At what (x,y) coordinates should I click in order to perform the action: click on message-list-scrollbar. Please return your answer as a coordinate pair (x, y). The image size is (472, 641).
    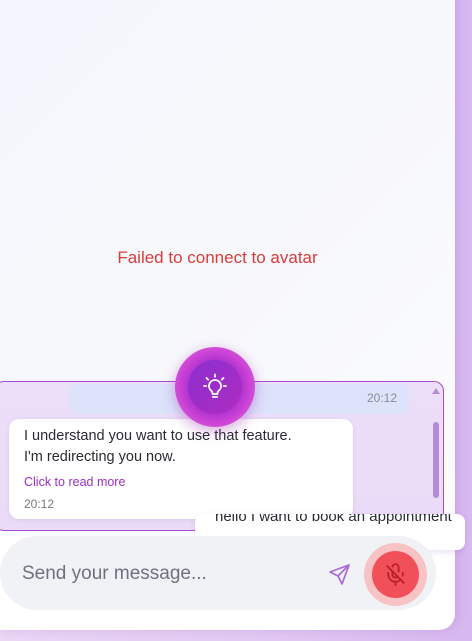
    Looking at the image, I should click on (436, 455).